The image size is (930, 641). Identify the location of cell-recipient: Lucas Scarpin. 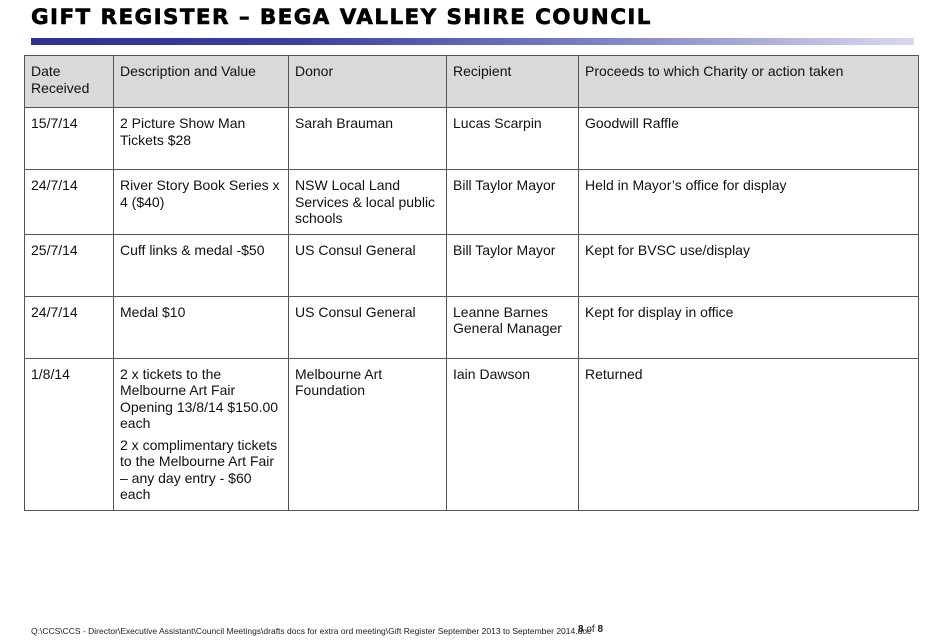
(512, 138).